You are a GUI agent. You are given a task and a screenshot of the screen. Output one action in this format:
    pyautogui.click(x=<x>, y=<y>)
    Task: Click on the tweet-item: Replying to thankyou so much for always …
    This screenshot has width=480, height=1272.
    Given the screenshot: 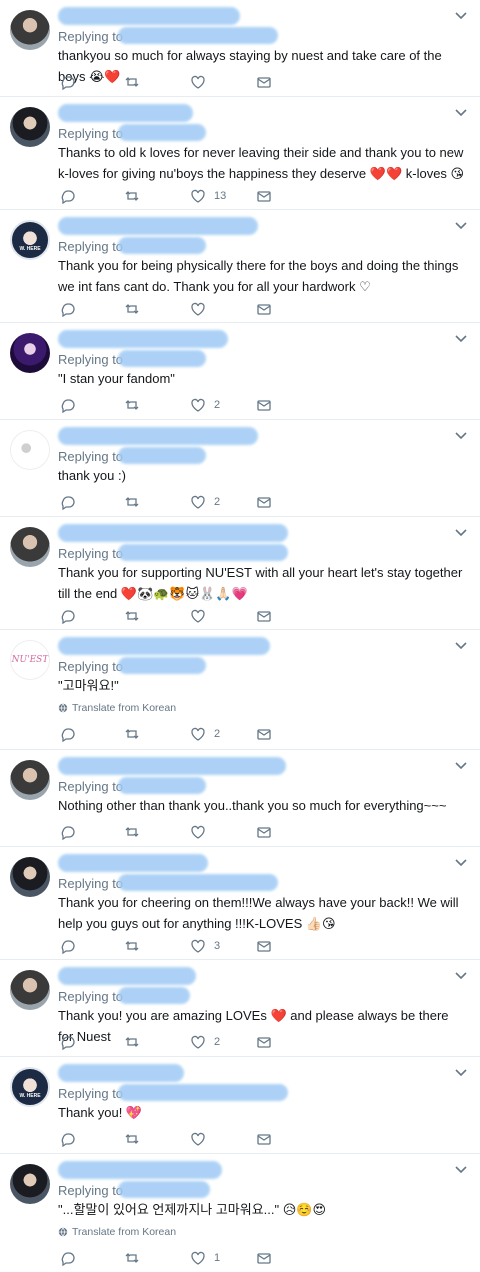 What is the action you would take?
    pyautogui.click(x=240, y=48)
    